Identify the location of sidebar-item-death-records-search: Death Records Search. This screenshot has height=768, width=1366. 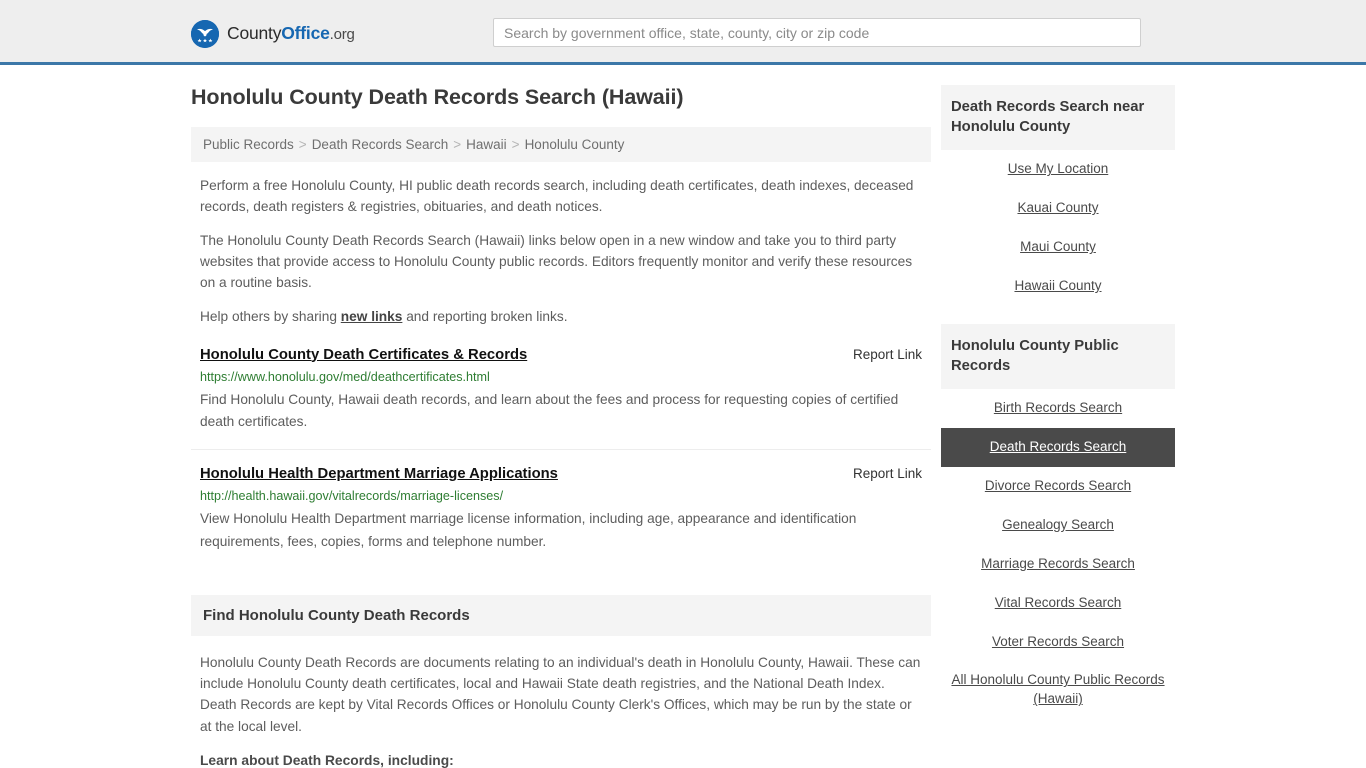
(1058, 448).